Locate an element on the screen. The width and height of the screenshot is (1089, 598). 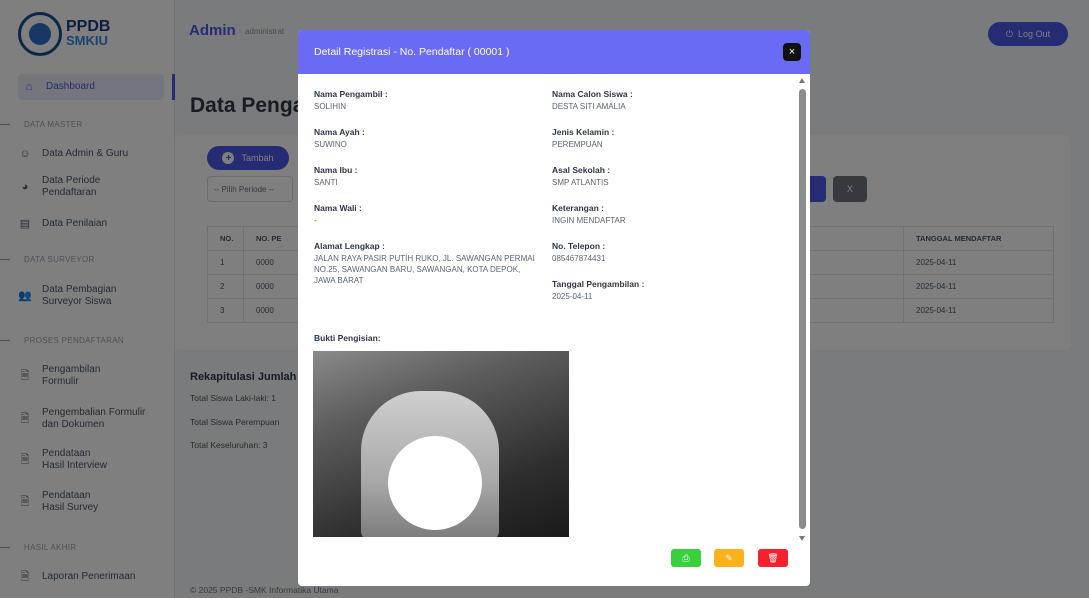
field-no-telepon: No. Telepon : 085467874431 is located at coordinates (667, 252).